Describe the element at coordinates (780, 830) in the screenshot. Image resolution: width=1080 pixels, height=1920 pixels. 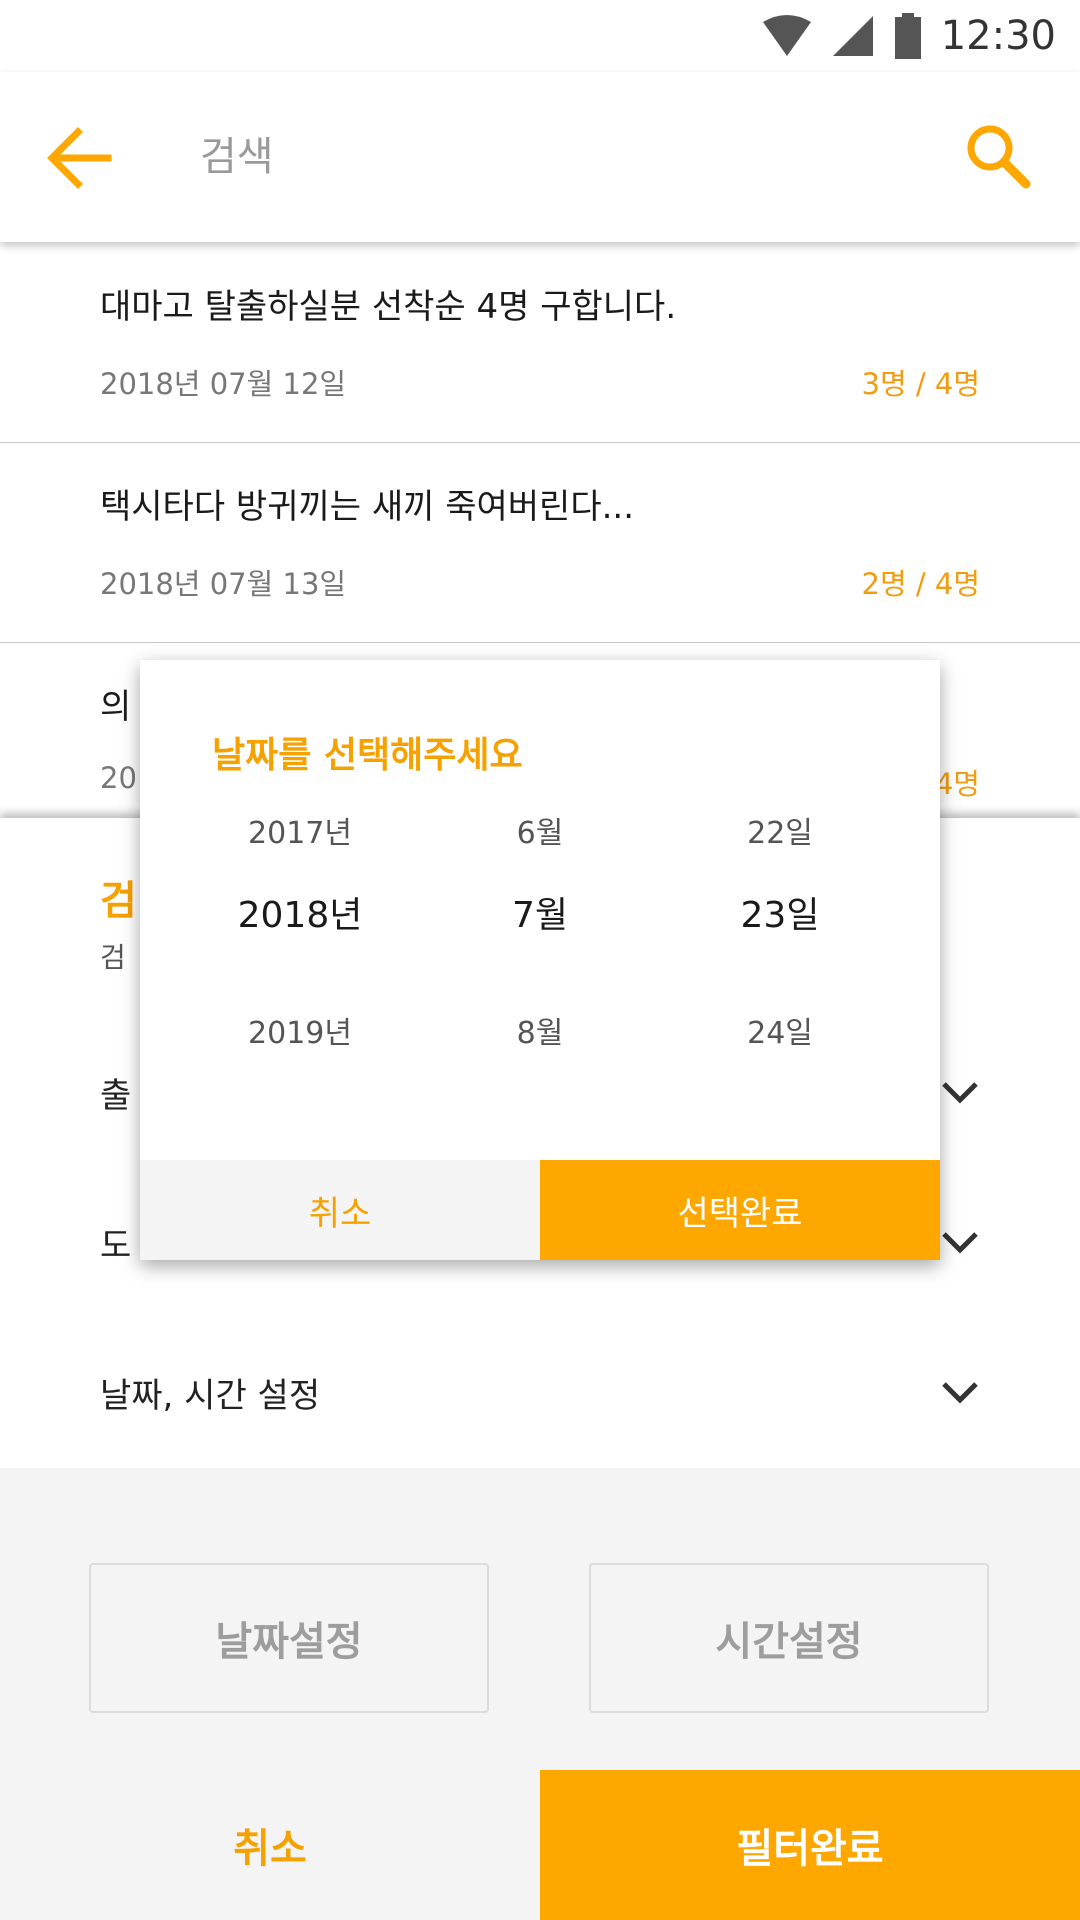
I see `day-option: 22일` at that location.